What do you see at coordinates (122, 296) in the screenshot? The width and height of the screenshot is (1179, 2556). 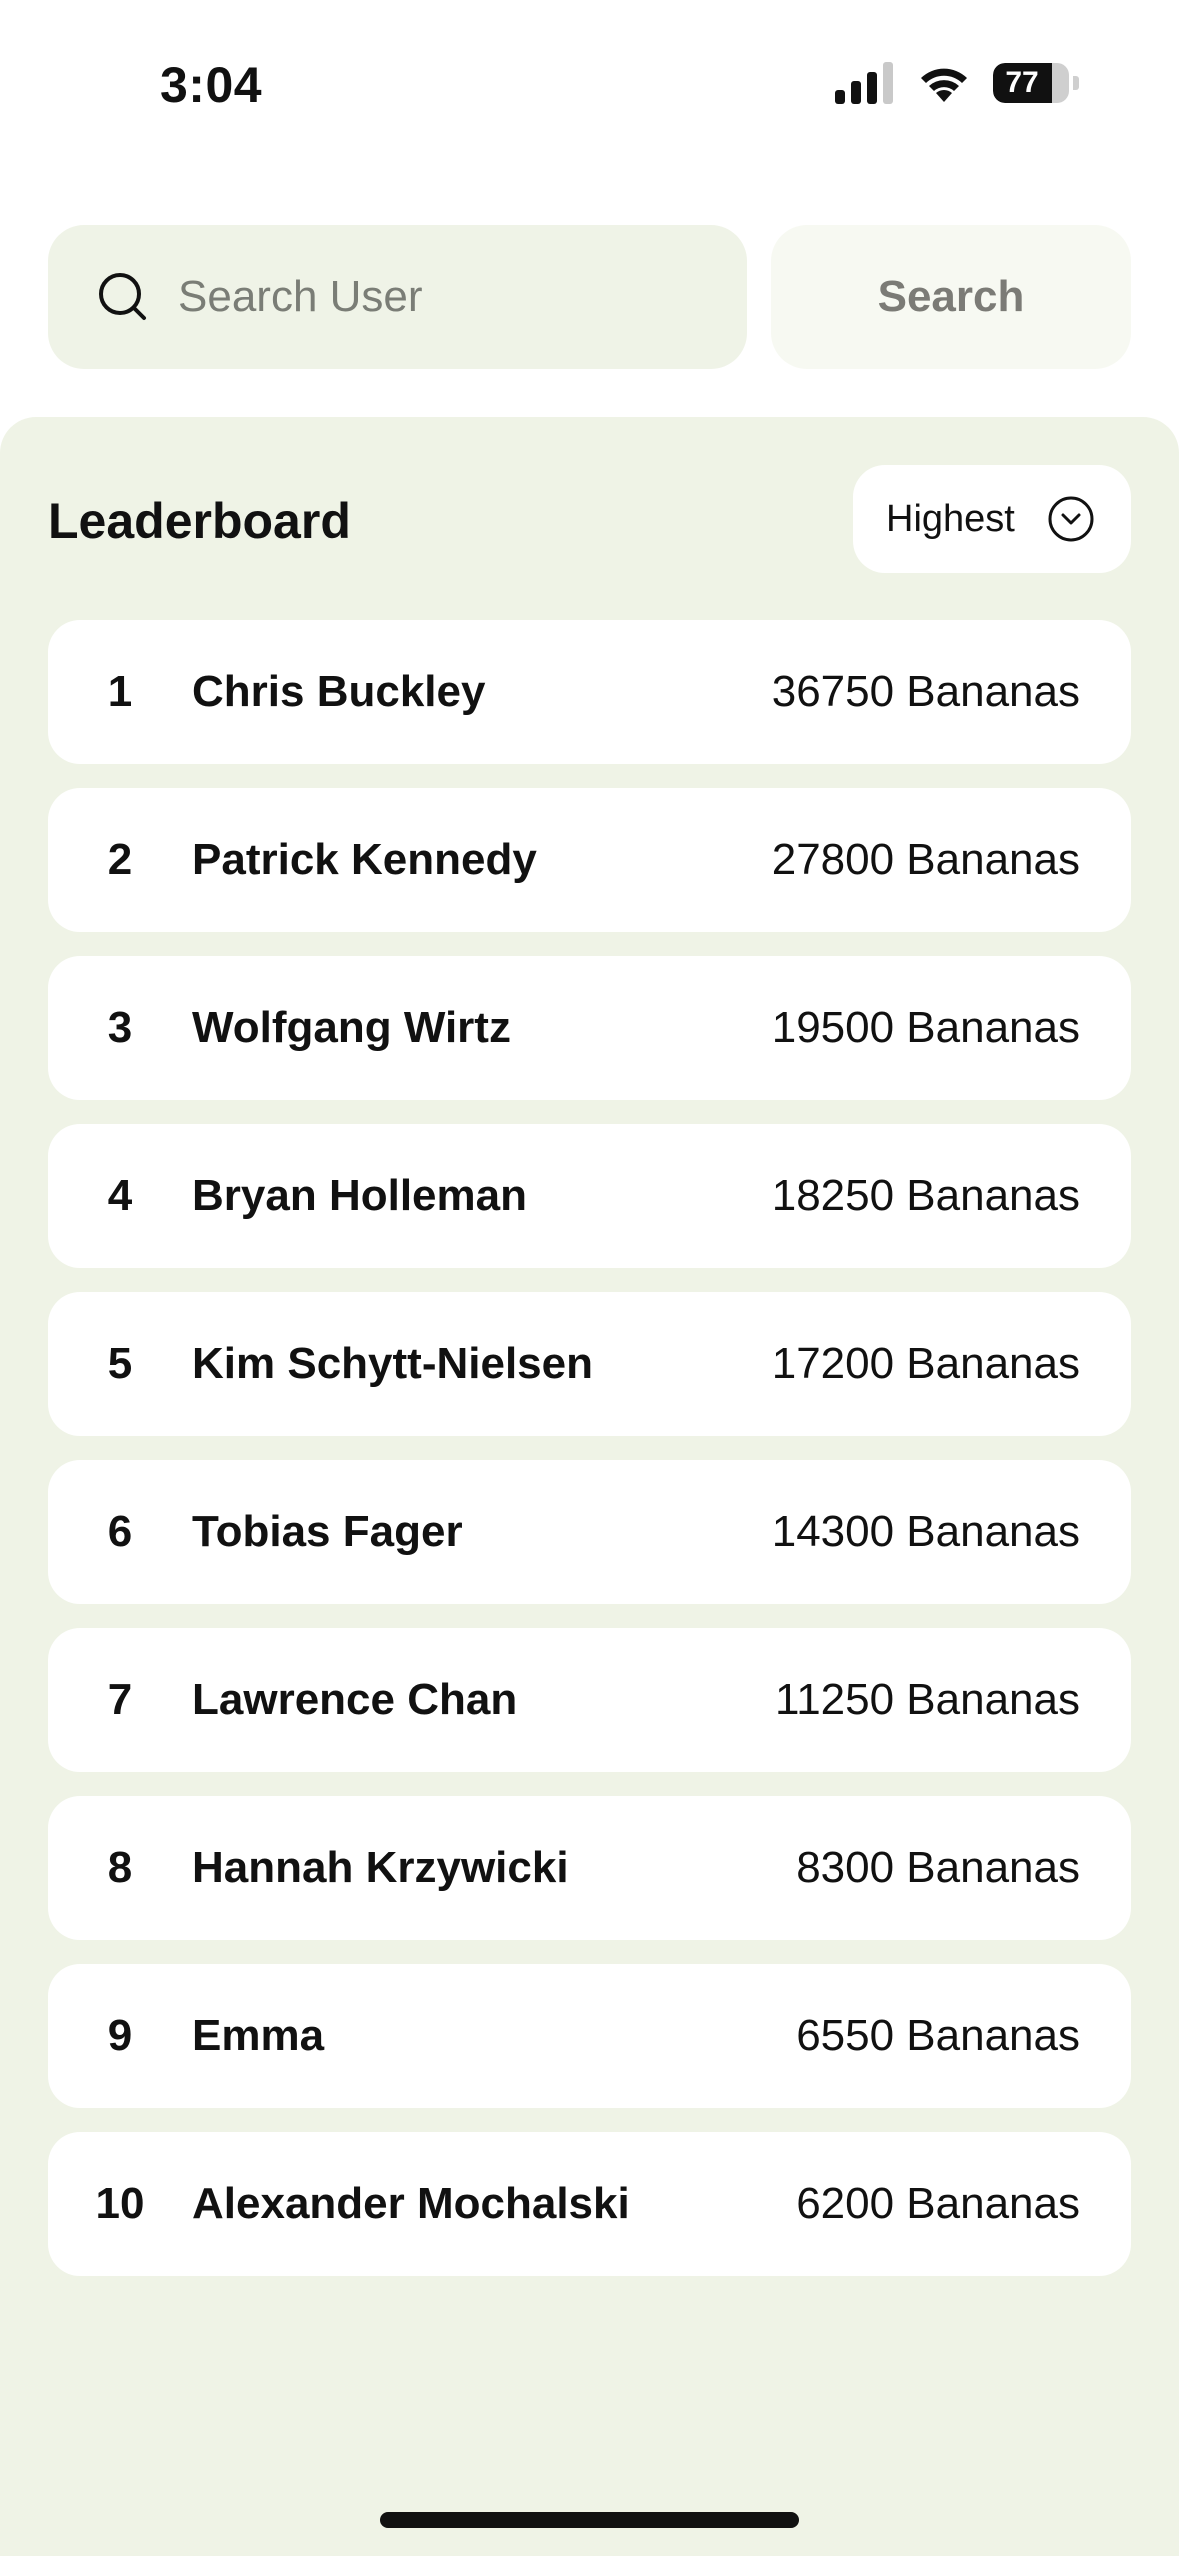 I see `search-icon` at bounding box center [122, 296].